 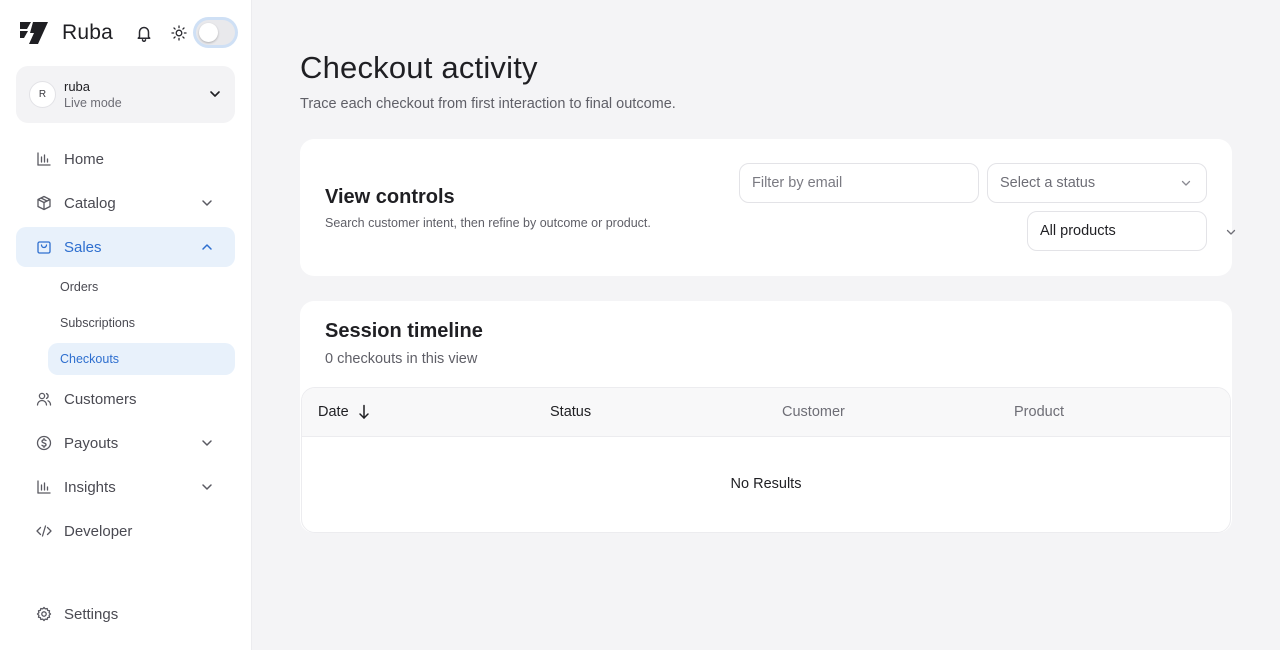 What do you see at coordinates (419, 67) in the screenshot?
I see `page-title: Checkout activity` at bounding box center [419, 67].